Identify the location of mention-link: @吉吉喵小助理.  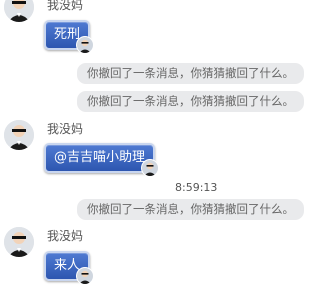
(99, 157).